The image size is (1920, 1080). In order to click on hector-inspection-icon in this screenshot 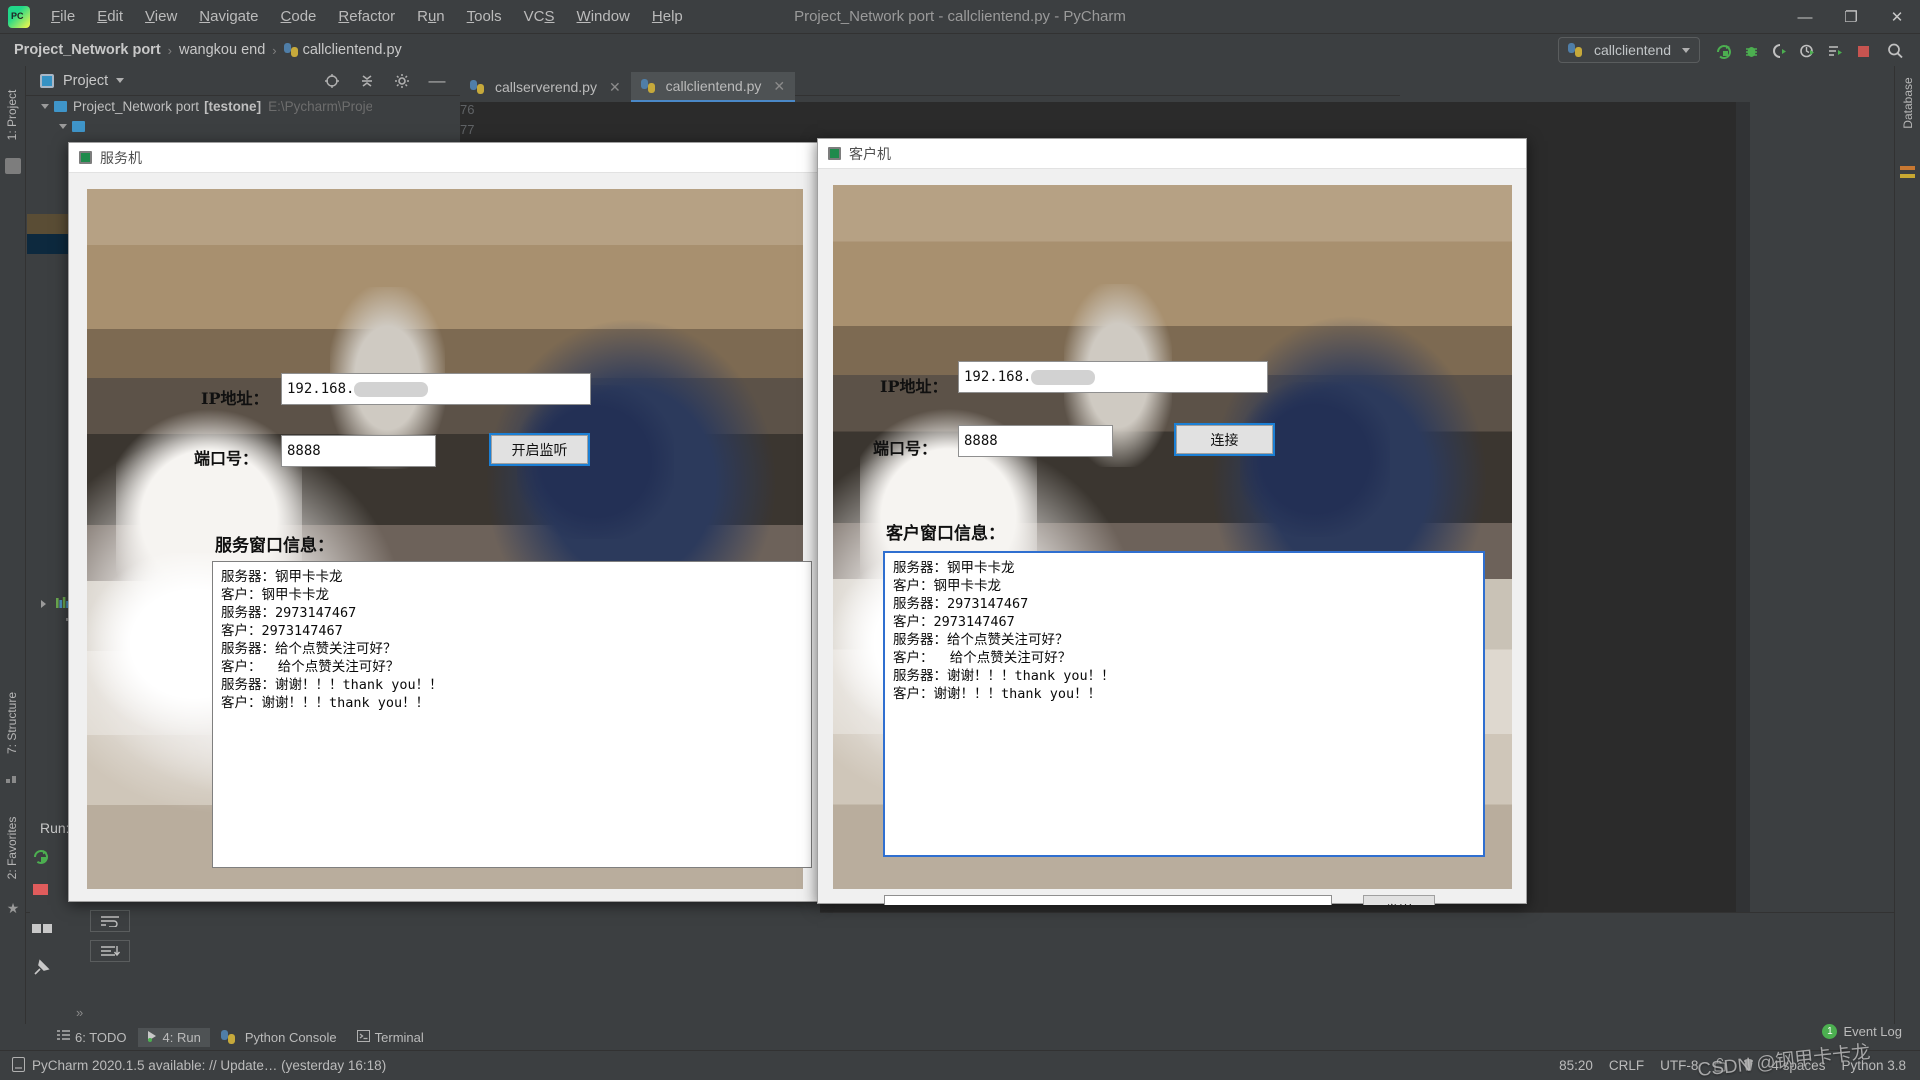, I will do `click(1748, 1066)`.